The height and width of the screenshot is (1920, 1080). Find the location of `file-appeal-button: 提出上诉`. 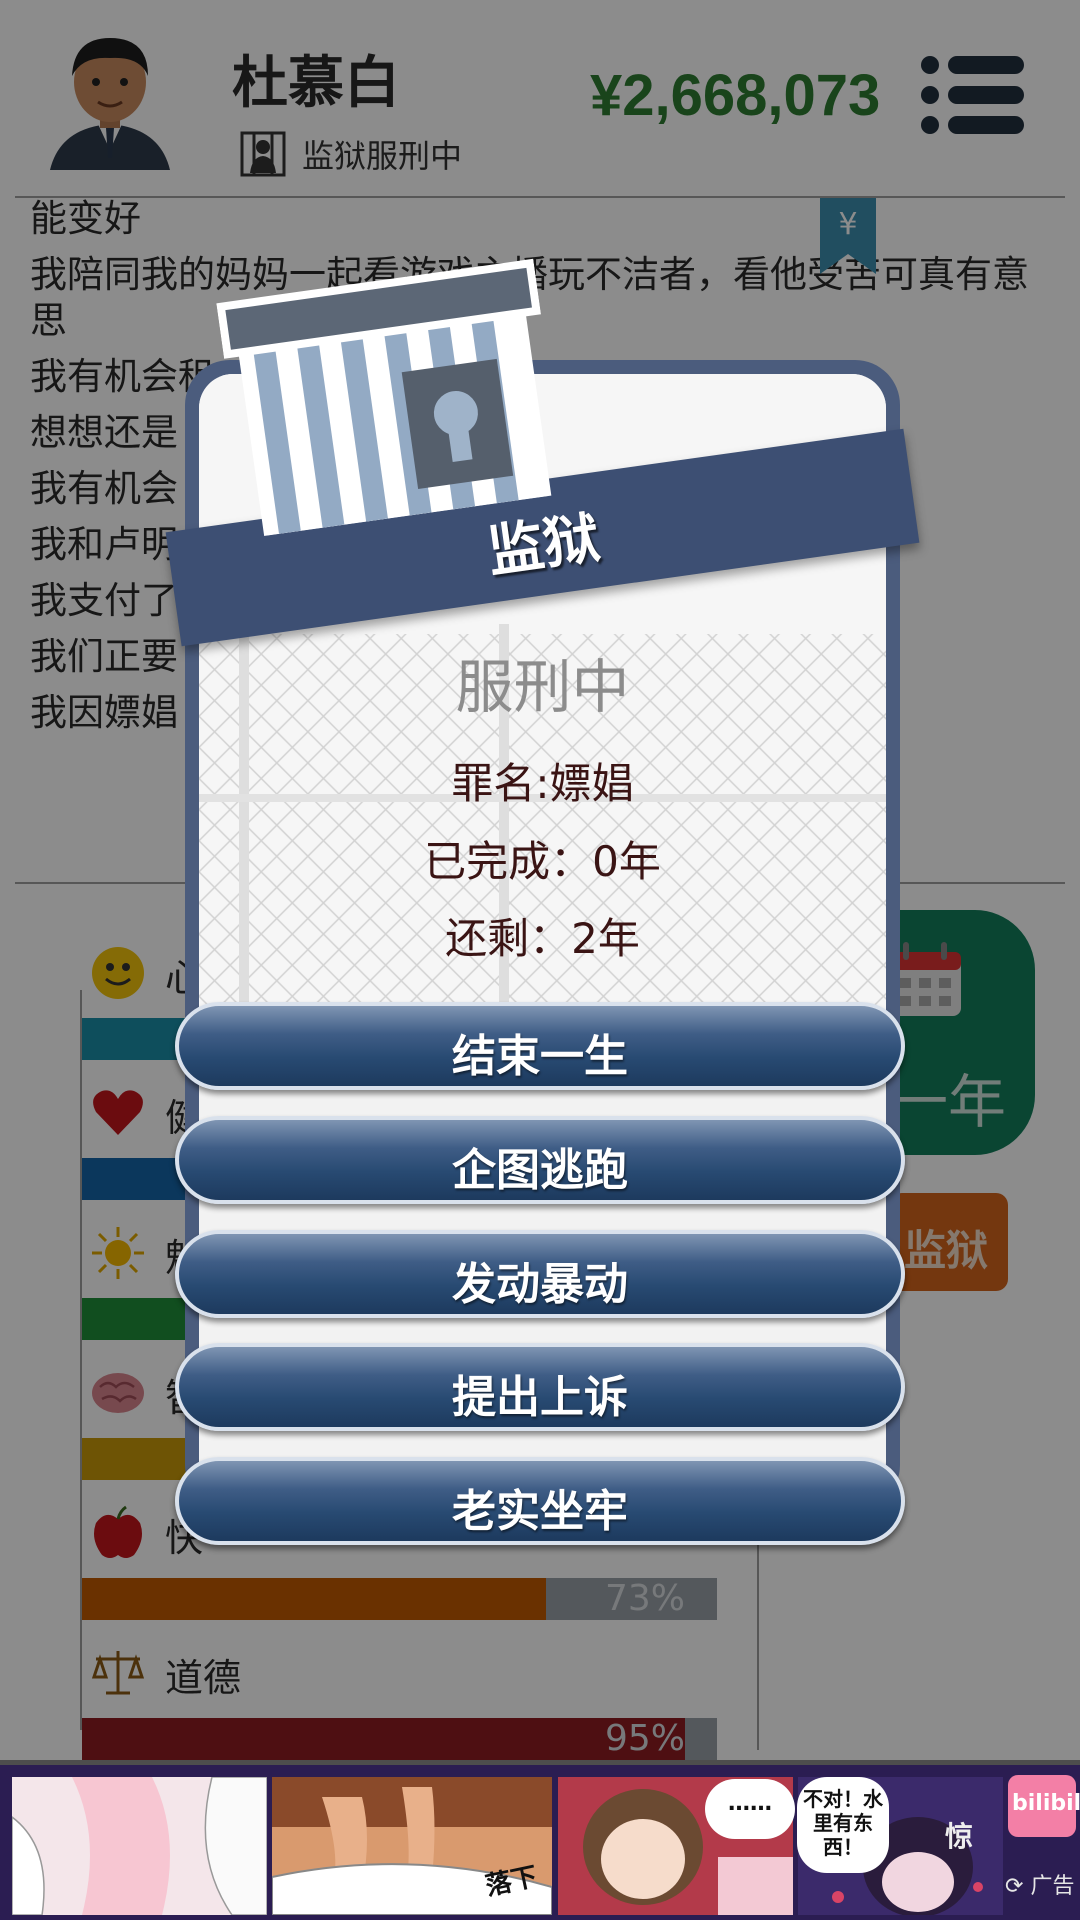

file-appeal-button: 提出上诉 is located at coordinates (540, 1387).